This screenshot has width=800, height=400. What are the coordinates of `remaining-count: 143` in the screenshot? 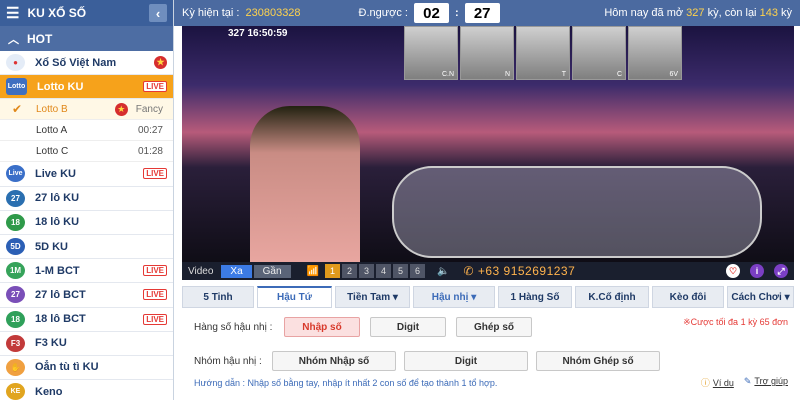 It's located at (768, 13).